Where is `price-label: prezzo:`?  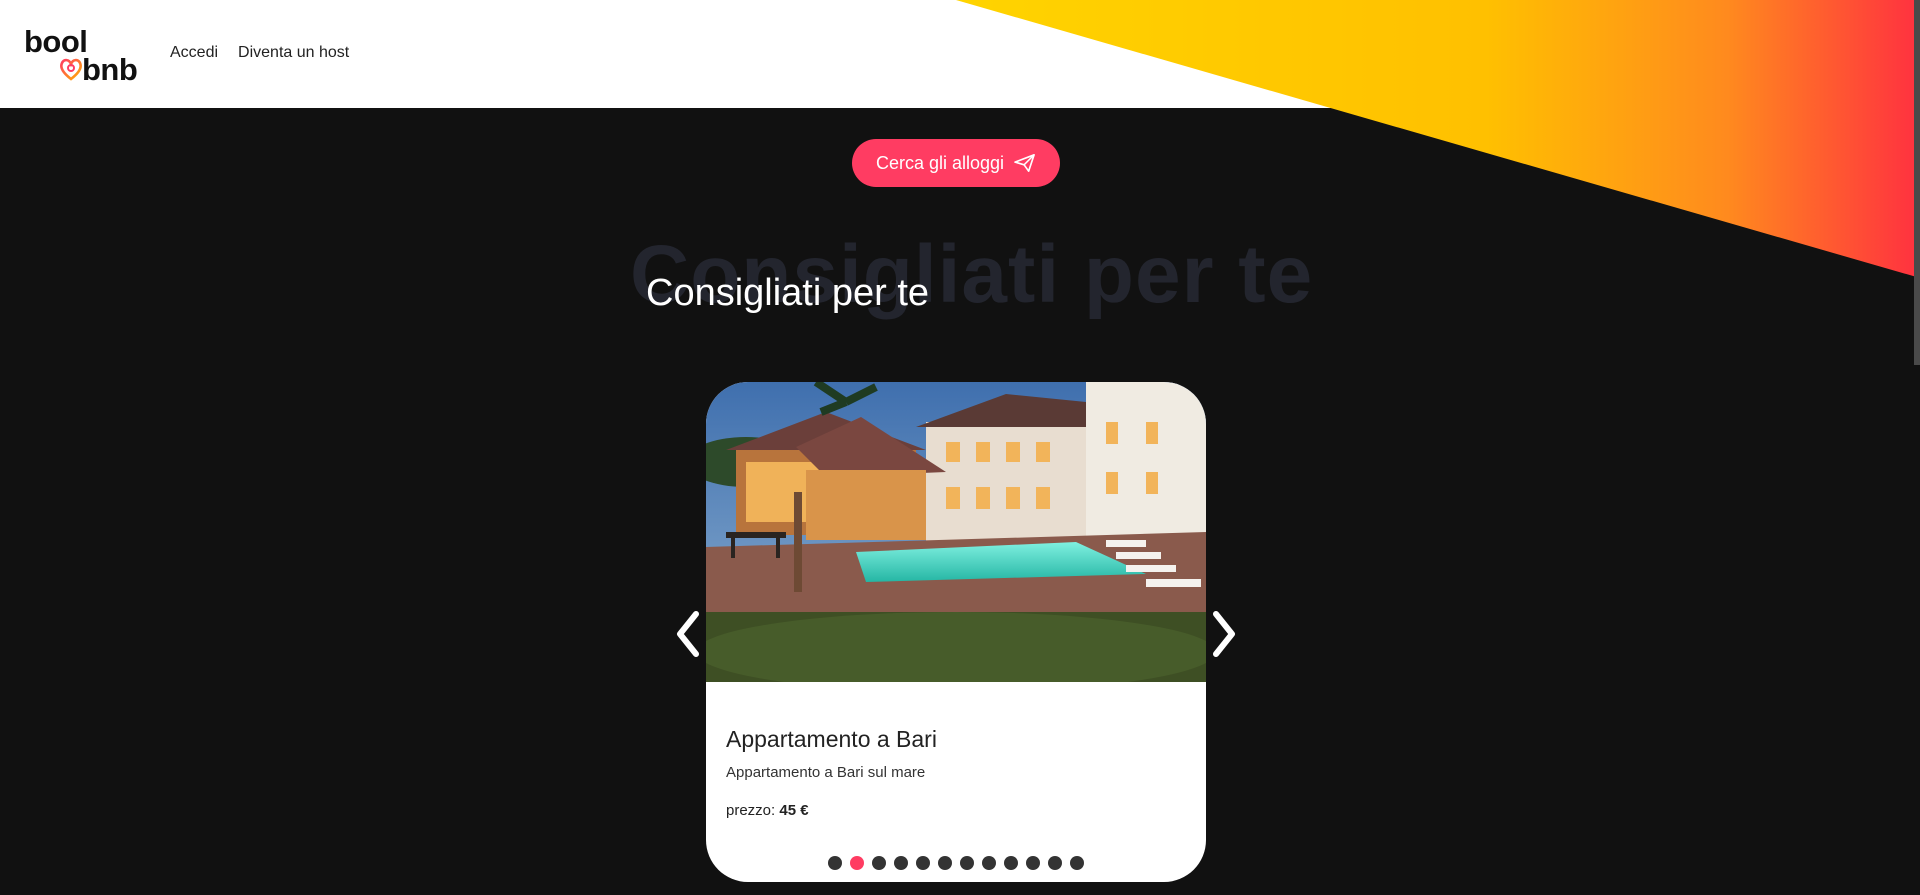 price-label: prezzo: is located at coordinates (751, 810).